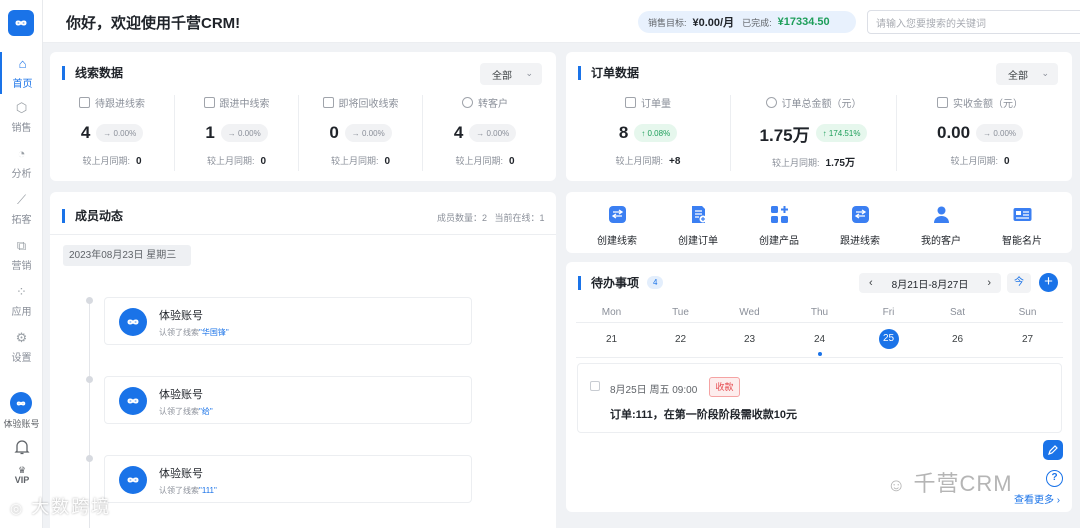 This screenshot has height=528, width=1080. I want to click on sidebar-item-home: ⌂ 首页, so click(21, 73).